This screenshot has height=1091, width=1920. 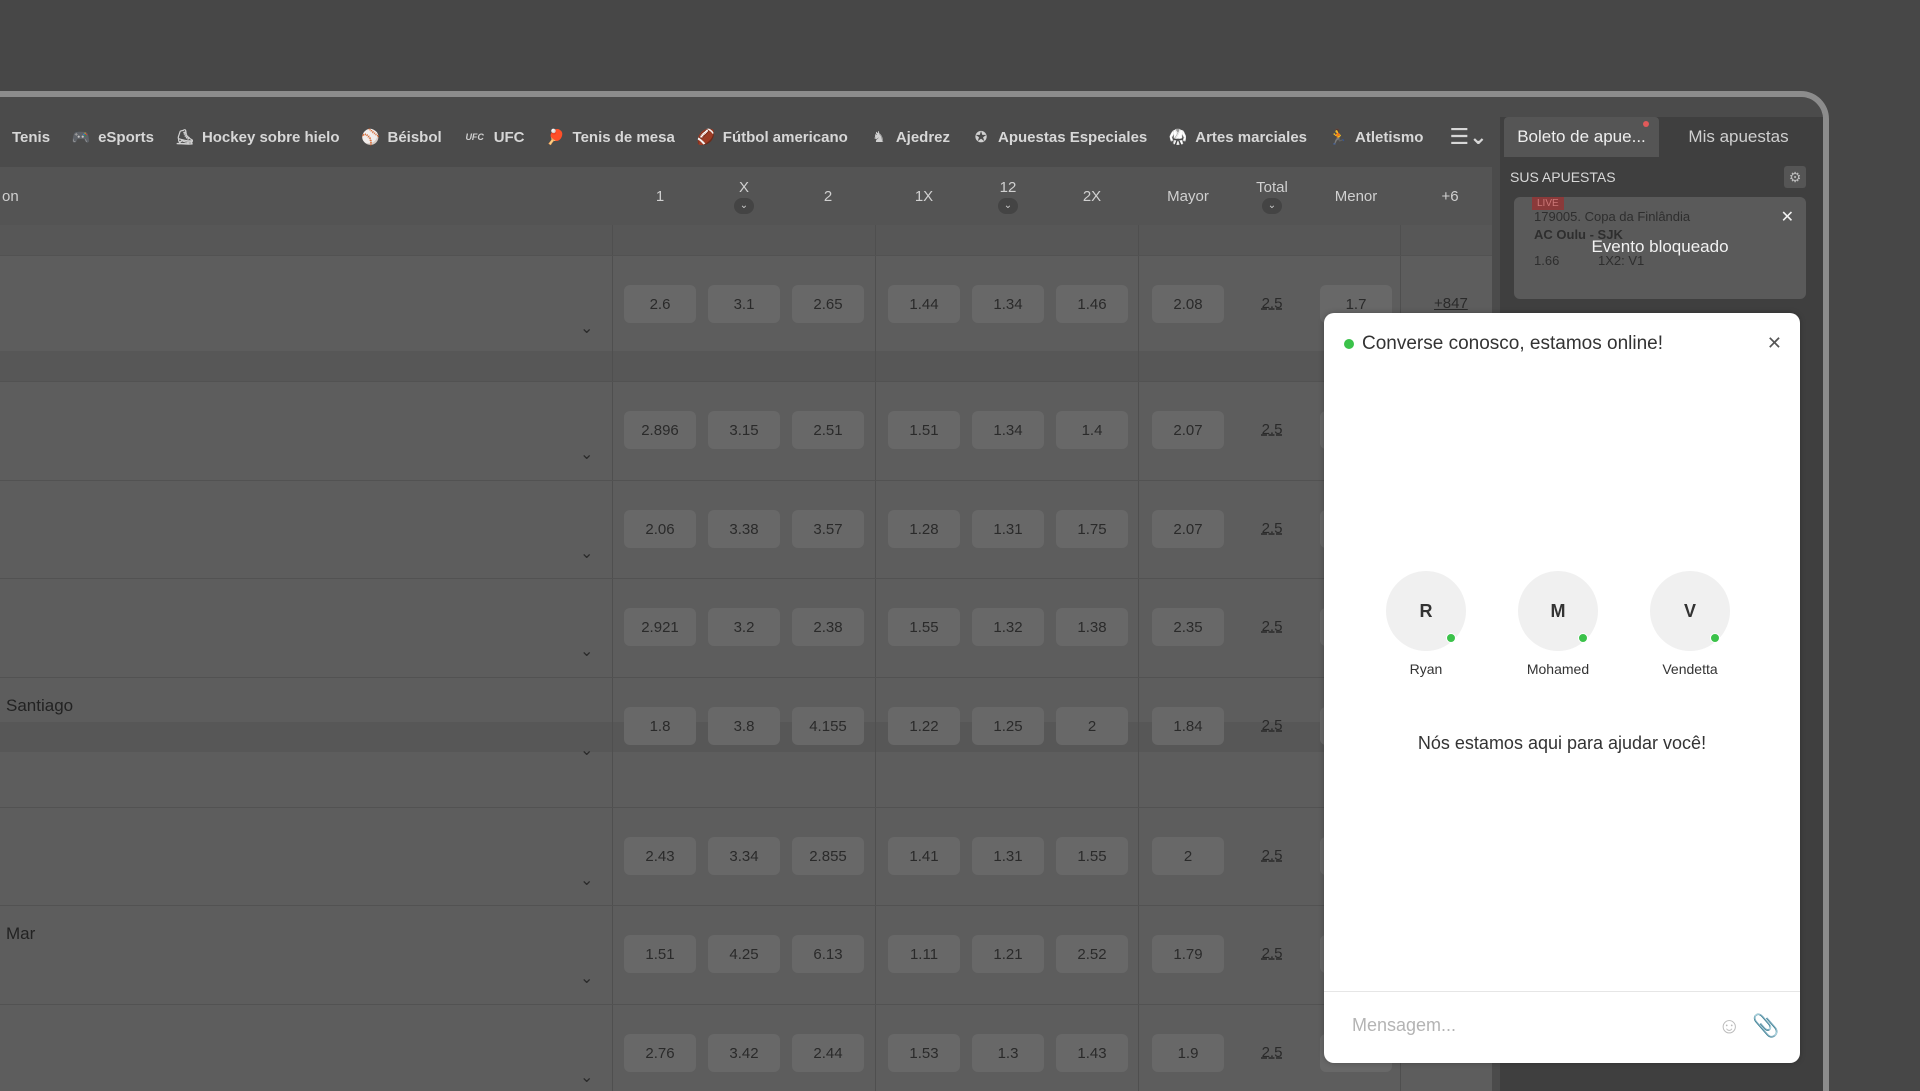 What do you see at coordinates (744, 430) in the screenshot?
I see `odds-button: 3.15` at bounding box center [744, 430].